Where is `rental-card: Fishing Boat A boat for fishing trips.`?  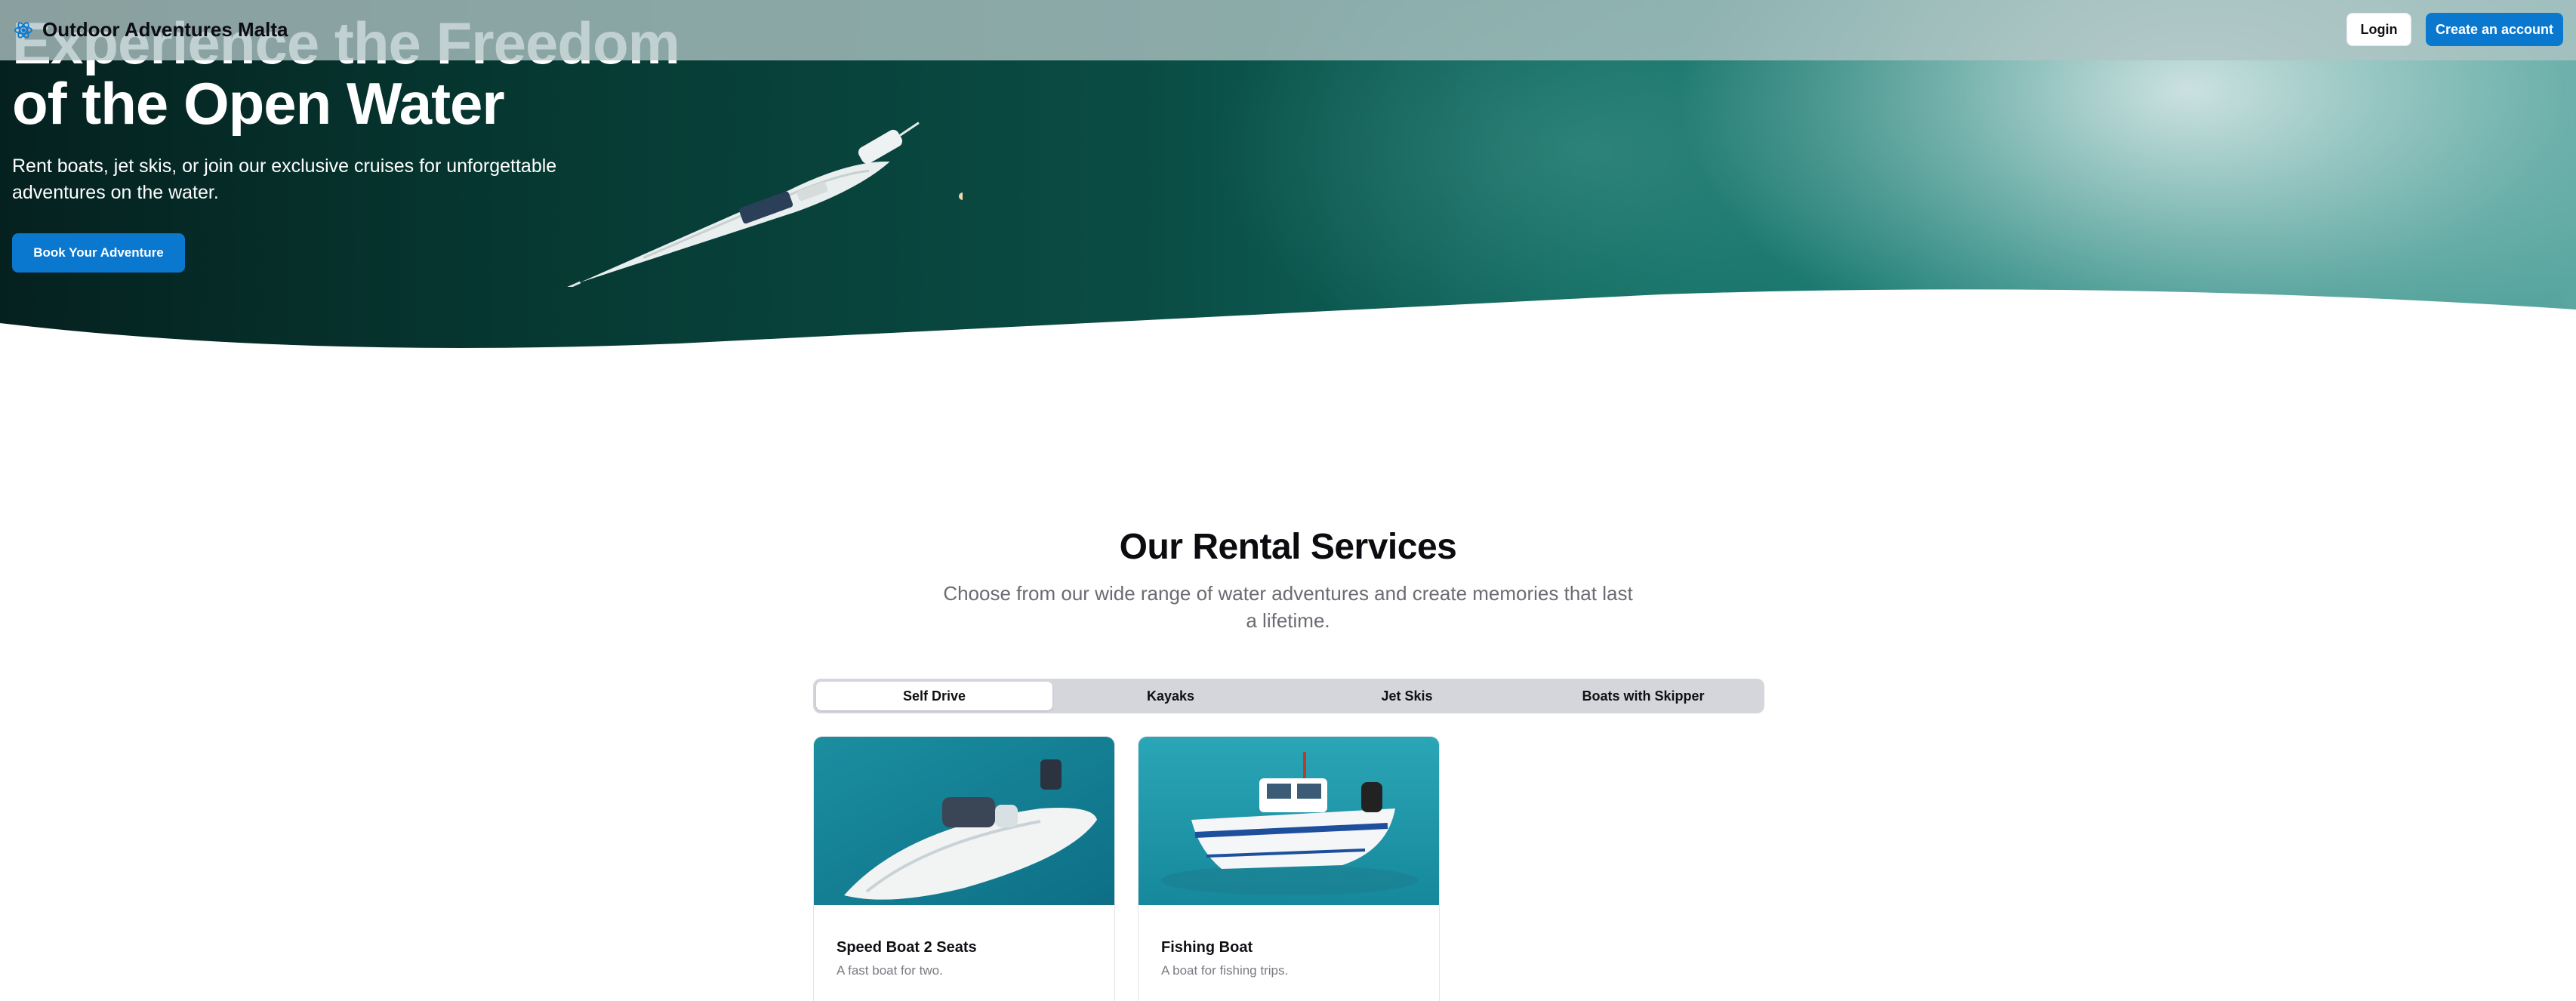 rental-card: Fishing Boat A boat for fishing trips. is located at coordinates (1289, 868).